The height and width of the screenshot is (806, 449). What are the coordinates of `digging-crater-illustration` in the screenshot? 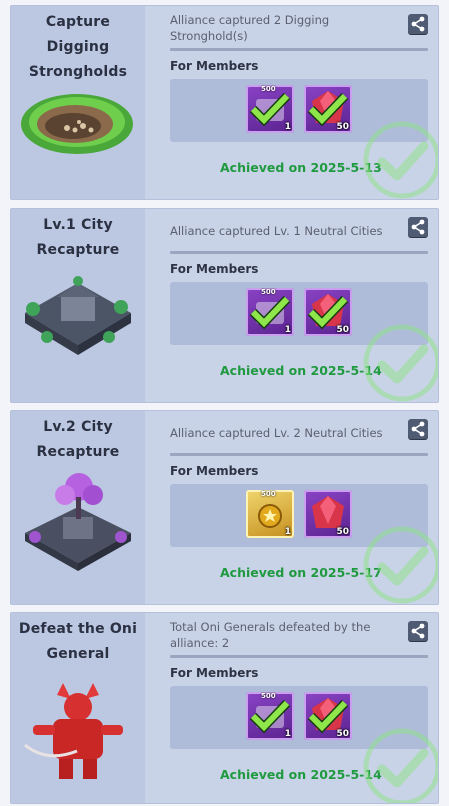 It's located at (77, 124).